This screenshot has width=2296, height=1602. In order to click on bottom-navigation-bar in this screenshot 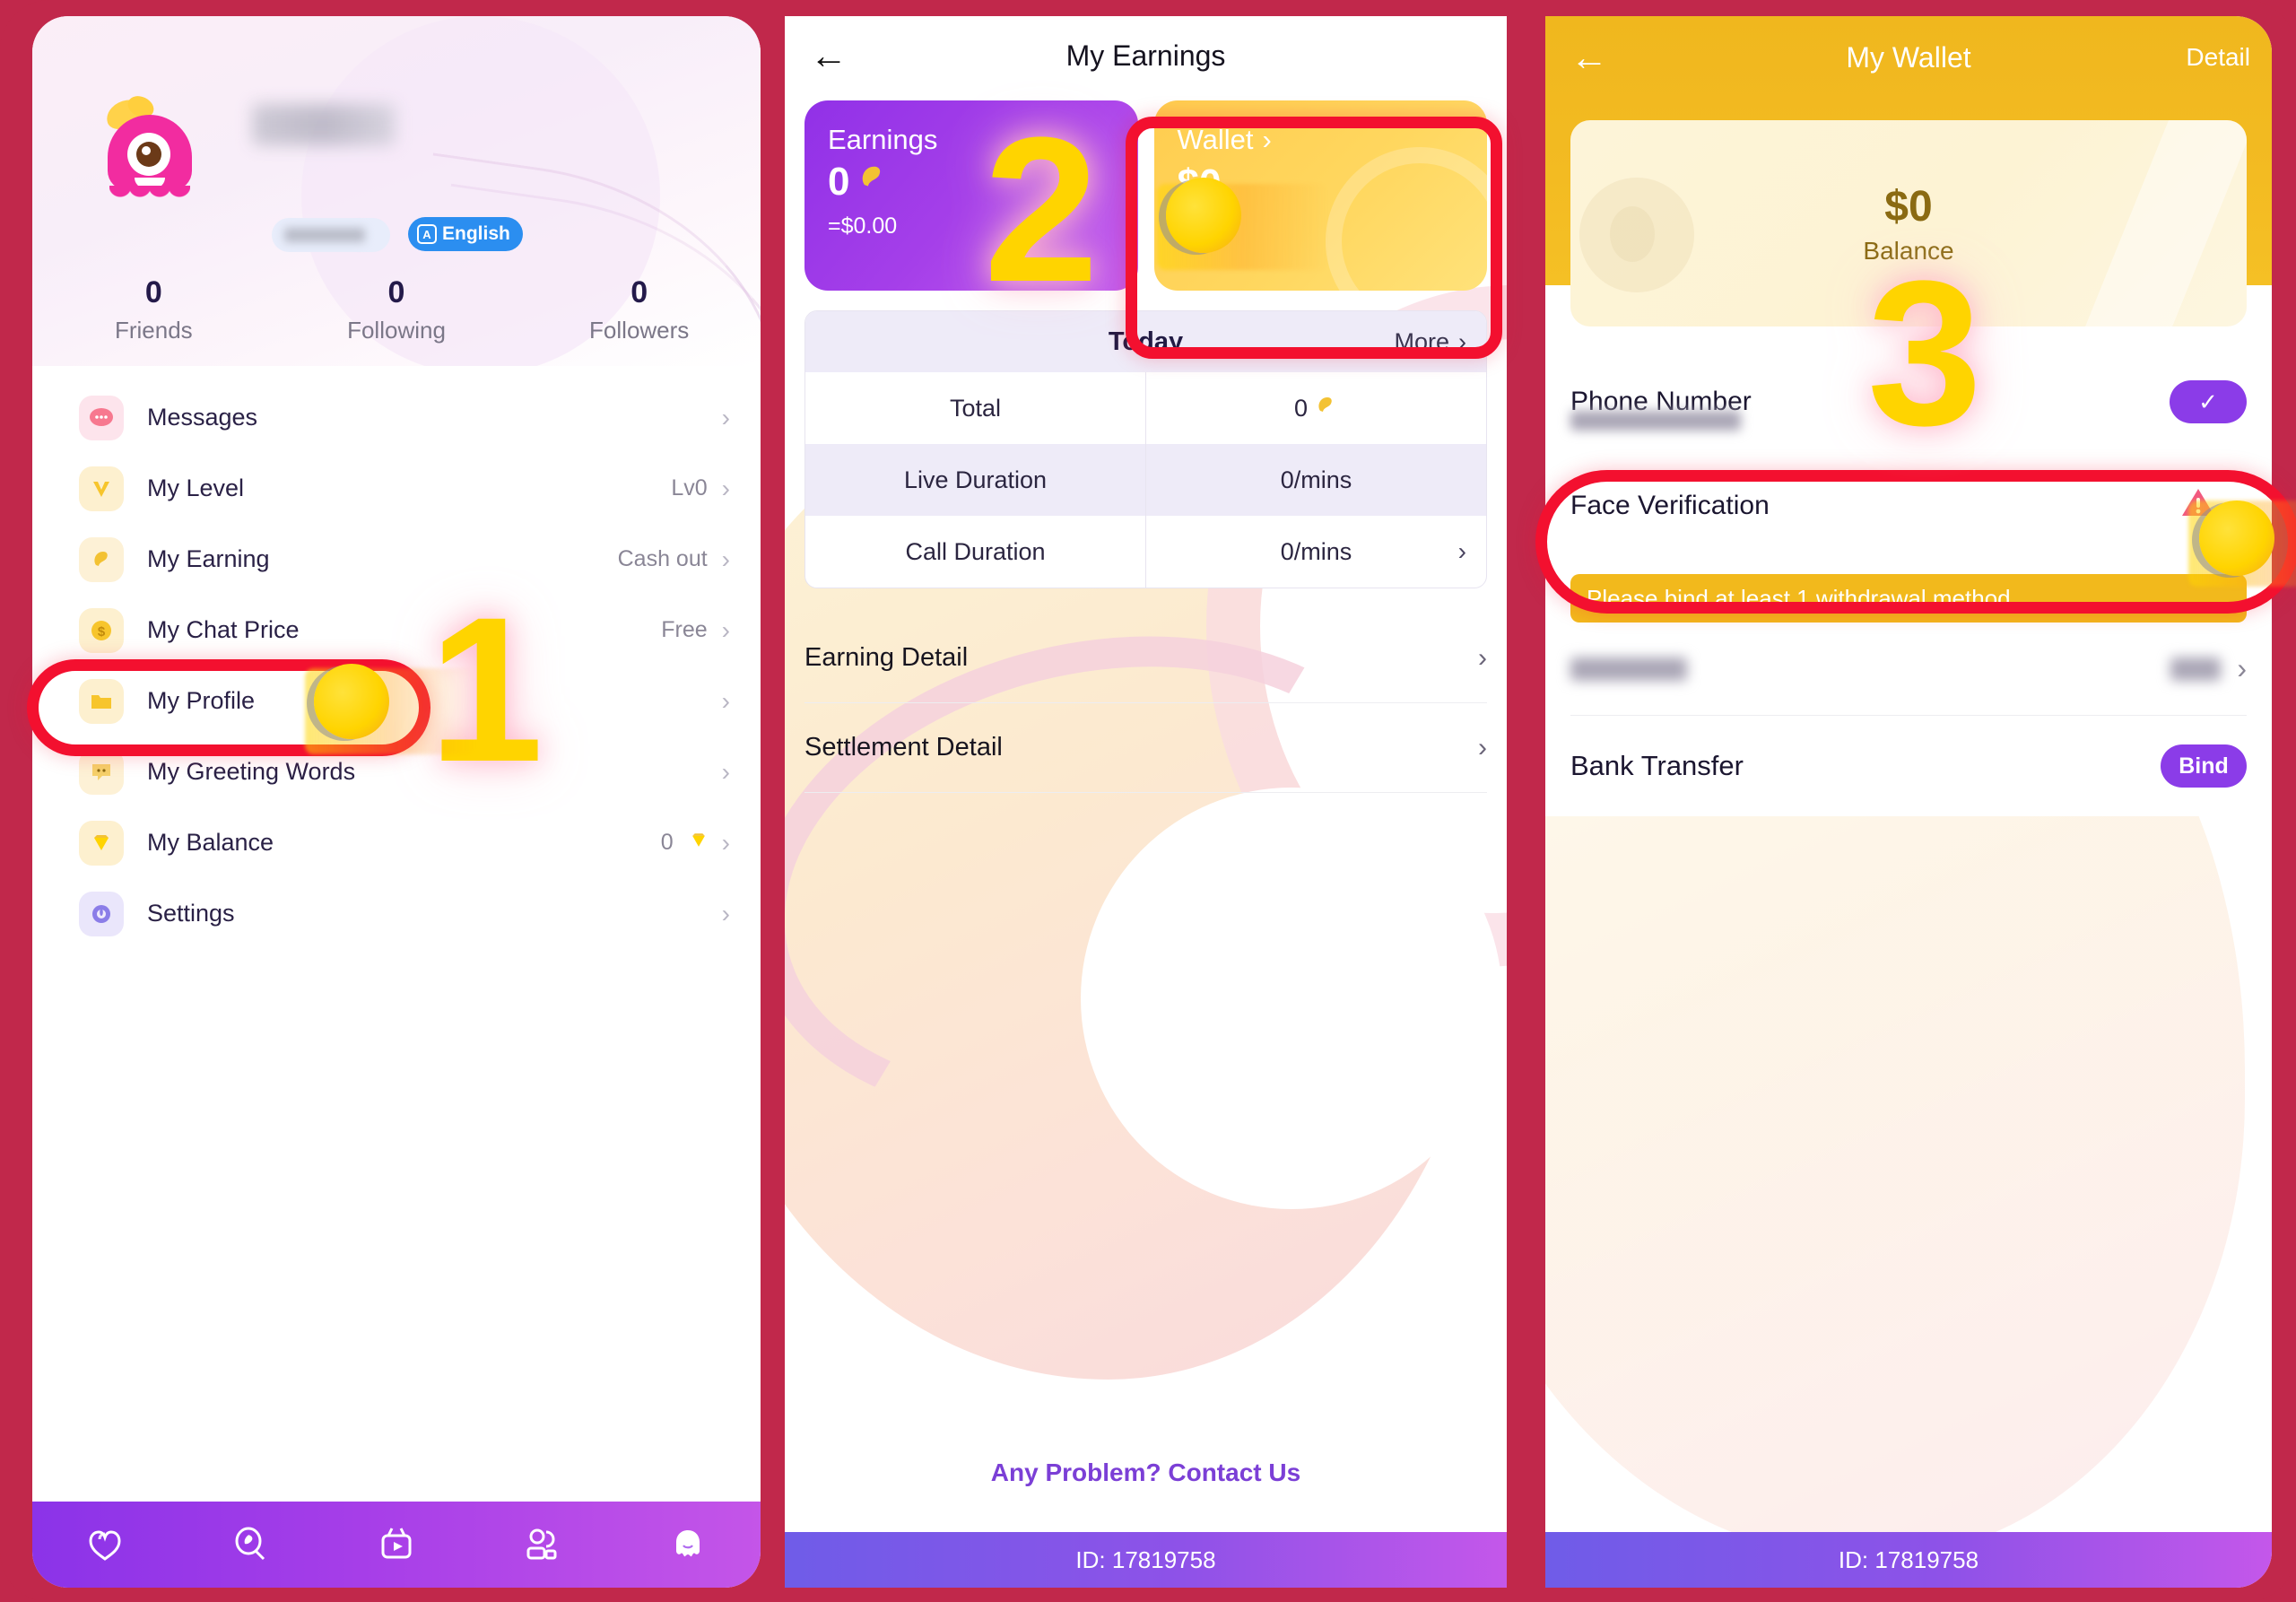, I will do `click(396, 1545)`.